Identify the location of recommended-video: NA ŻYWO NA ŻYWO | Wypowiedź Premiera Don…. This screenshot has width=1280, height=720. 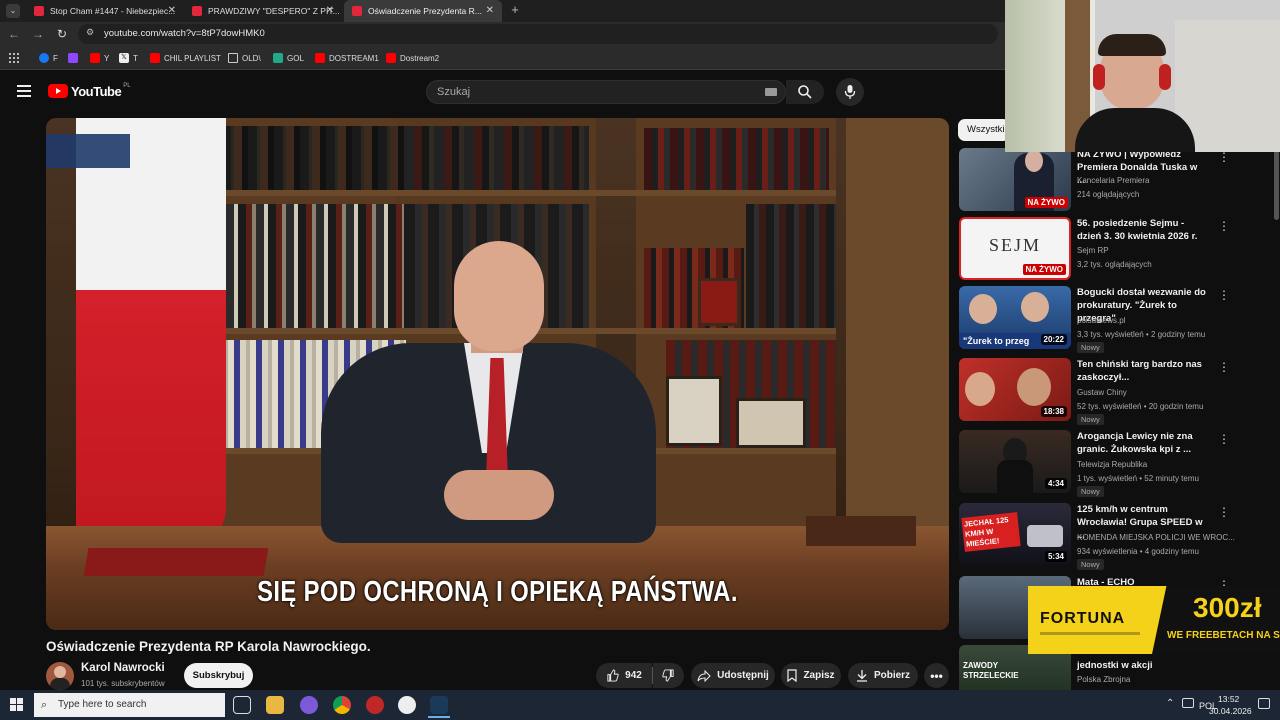
(1119, 182).